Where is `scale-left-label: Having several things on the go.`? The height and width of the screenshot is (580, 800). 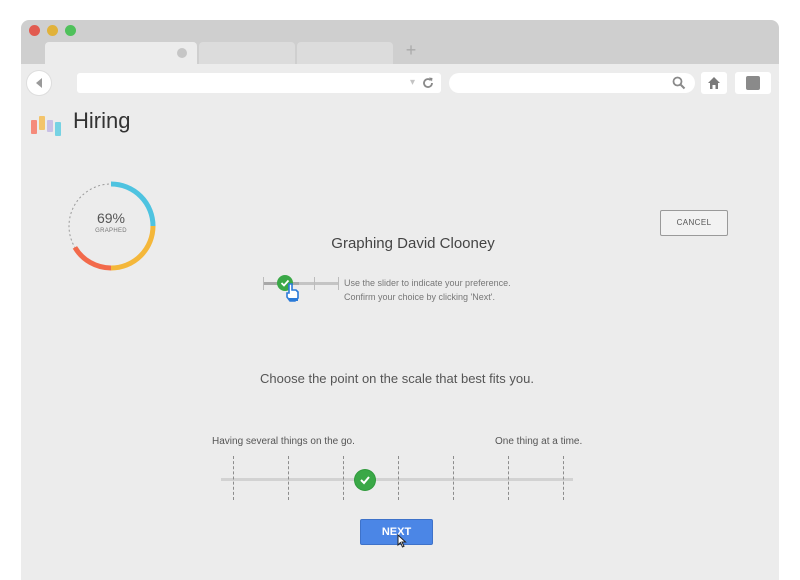
scale-left-label: Having several things on the go. is located at coordinates (283, 441).